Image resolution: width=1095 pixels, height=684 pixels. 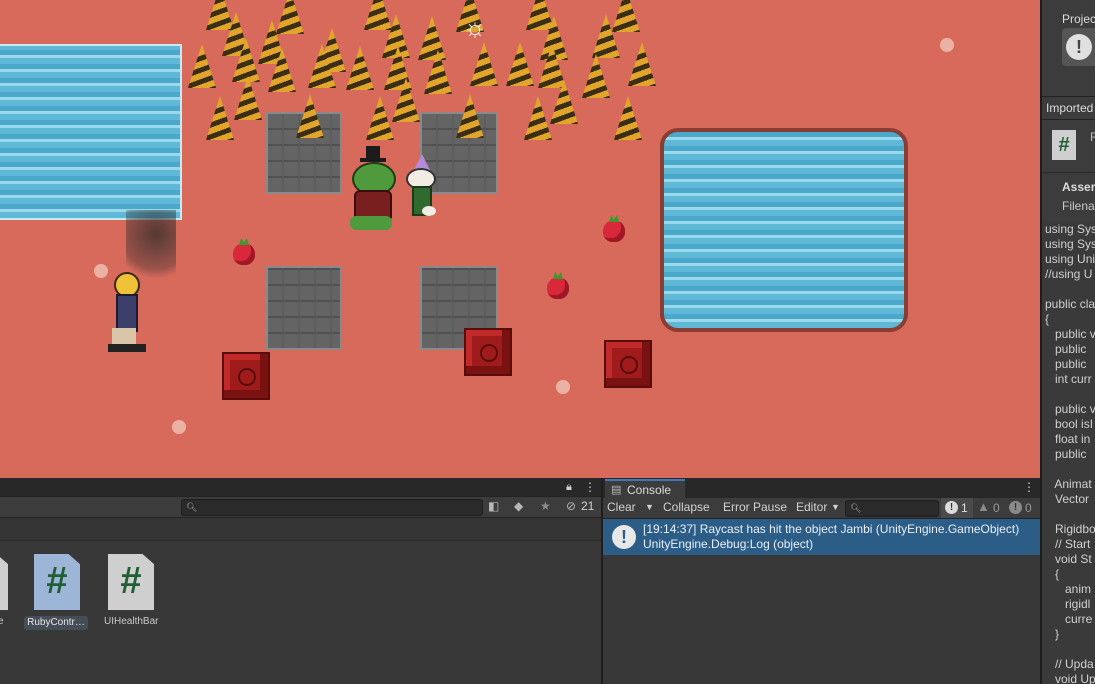 I want to click on search-icon: 🔍︎, so click(x=192, y=507).